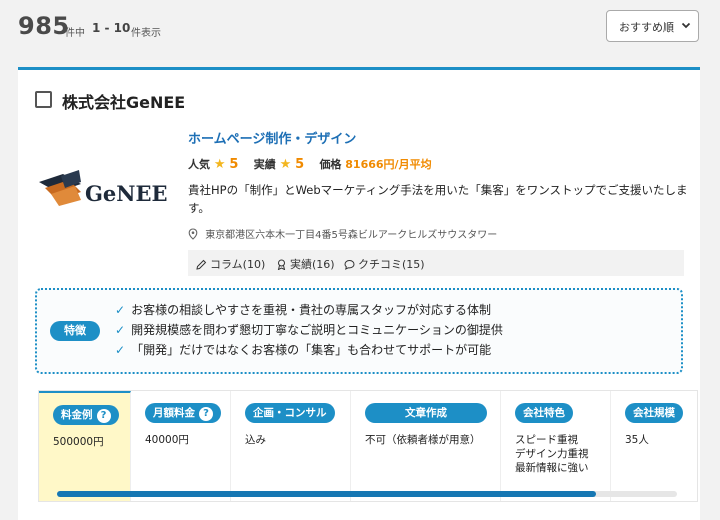  Describe the element at coordinates (281, 265) in the screenshot. I see `award-icon` at that location.